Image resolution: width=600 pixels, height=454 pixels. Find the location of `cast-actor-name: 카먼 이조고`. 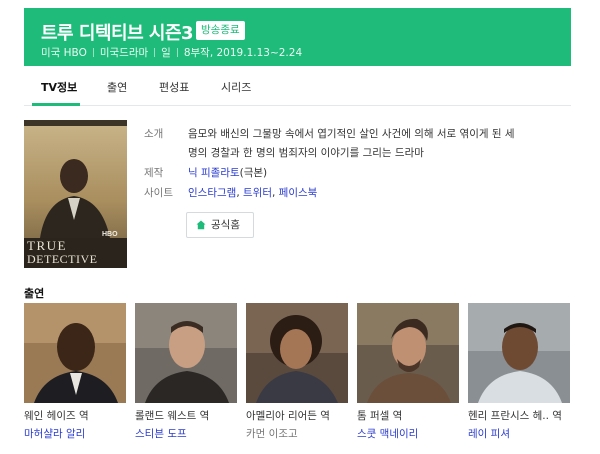

cast-actor-name: 카먼 이조고 is located at coordinates (272, 434).